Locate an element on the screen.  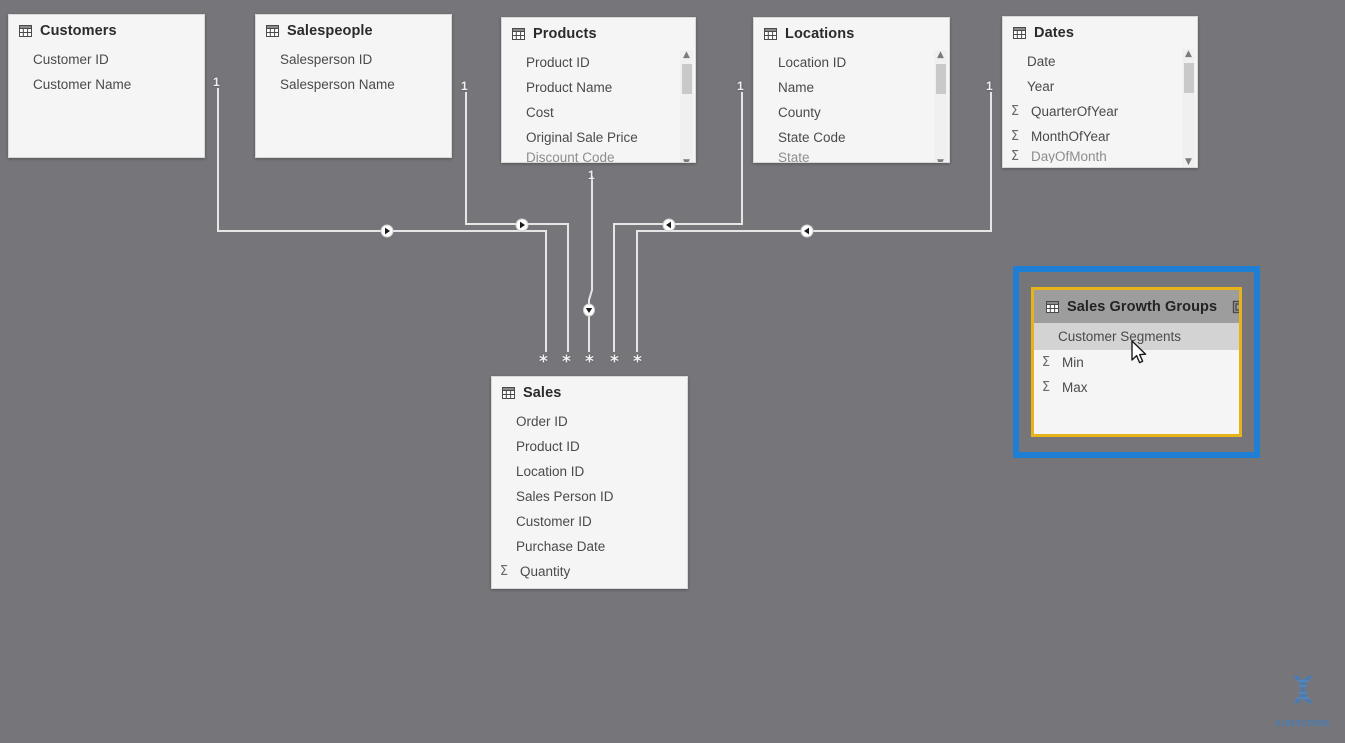
field-label: Purchase Date is located at coordinates (561, 546).